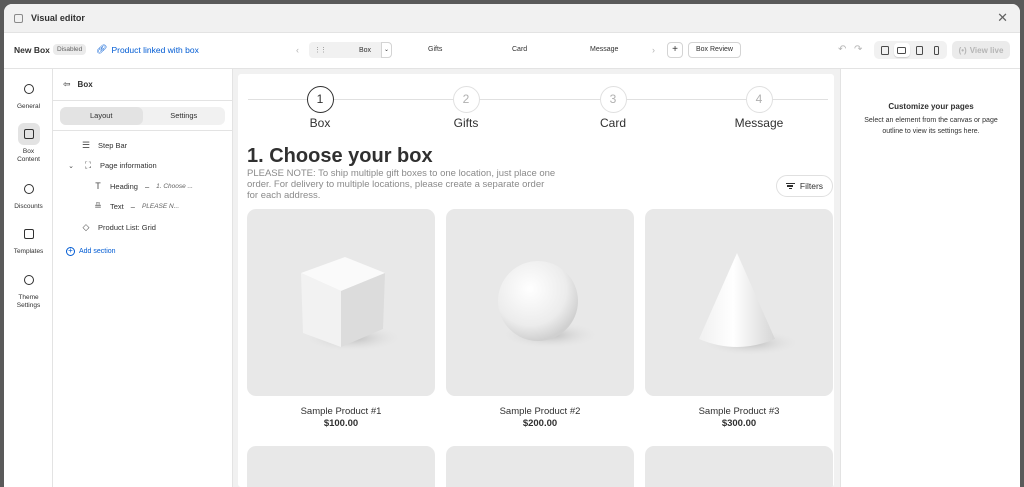  I want to click on rail-label: General, so click(28, 106).